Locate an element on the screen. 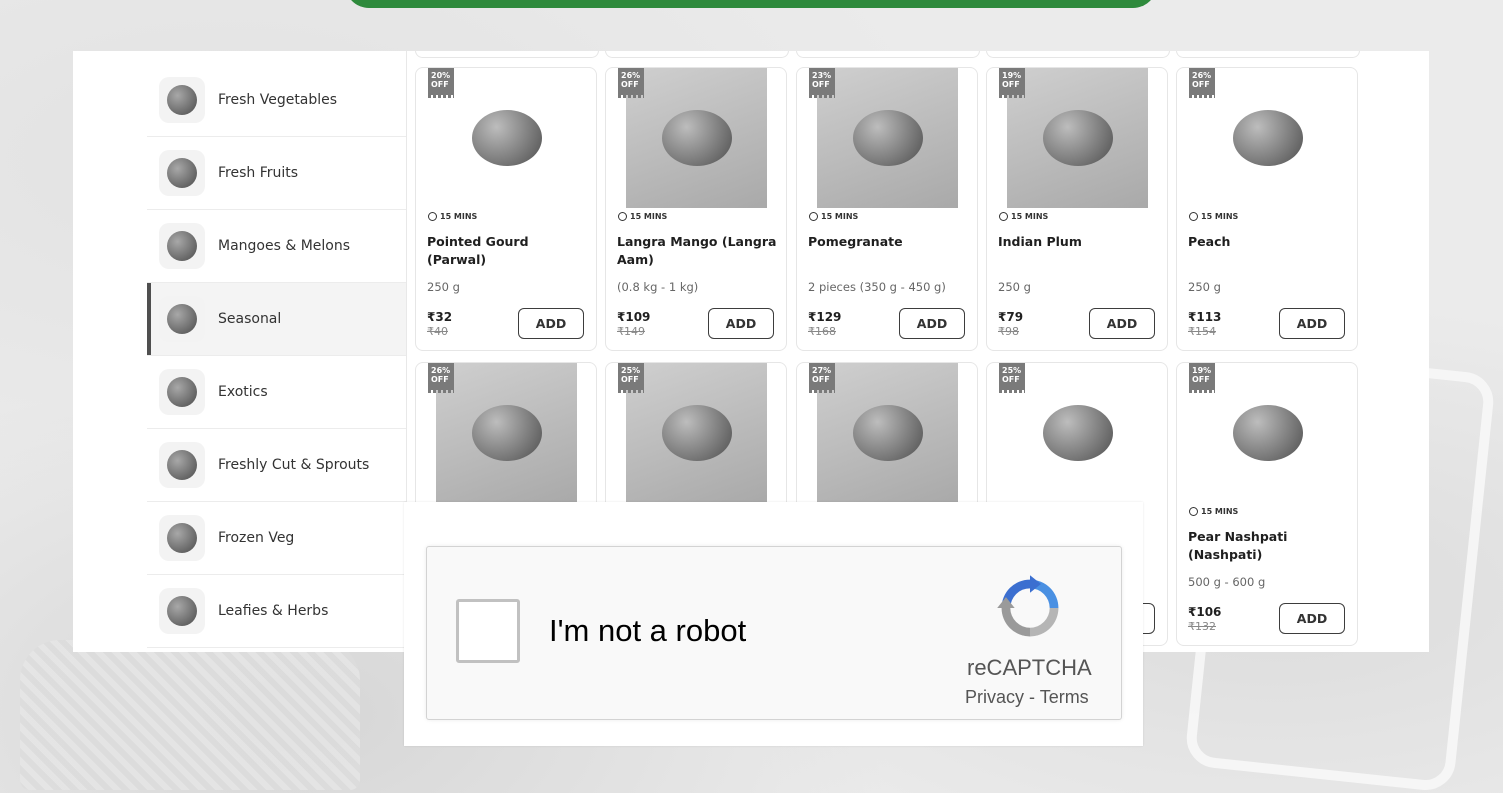  captcha-checkbox is located at coordinates (488, 631).